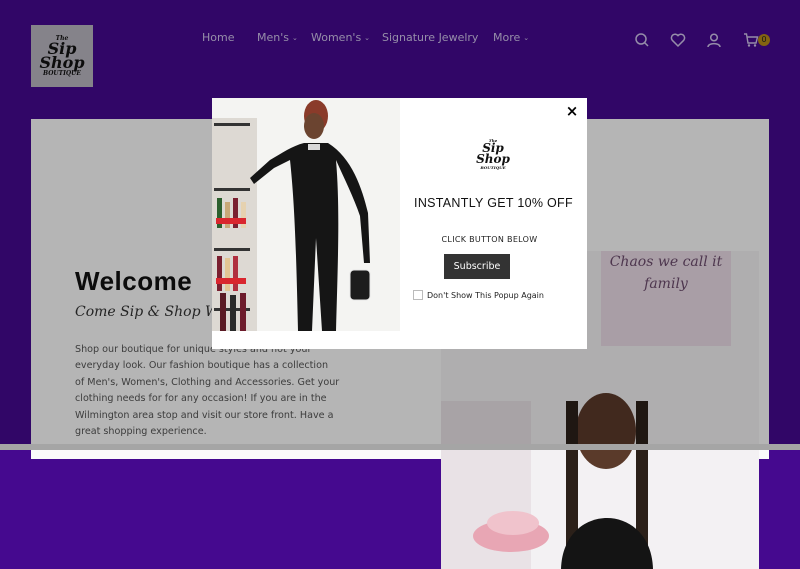 This screenshot has height=569, width=800. I want to click on subscribe-button: Subscribe, so click(477, 266).